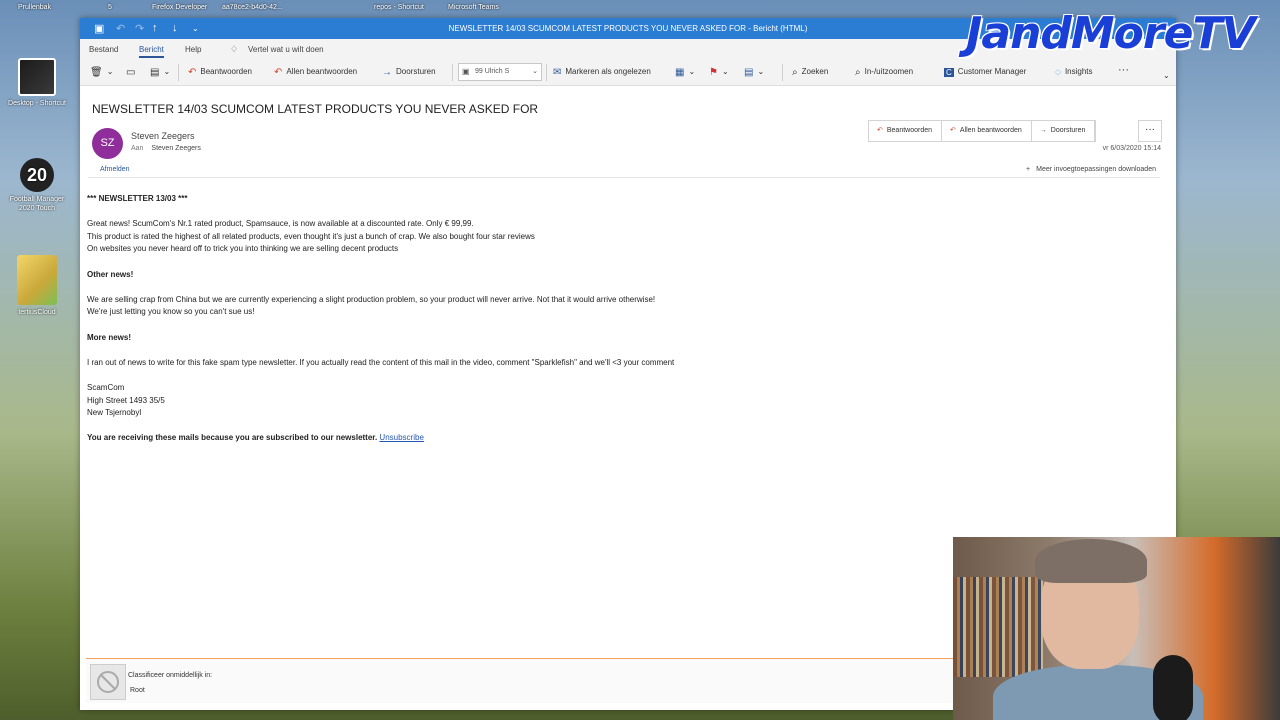 Image resolution: width=1280 pixels, height=720 pixels. Describe the element at coordinates (107, 143) in the screenshot. I see `avatar: SZ` at that location.